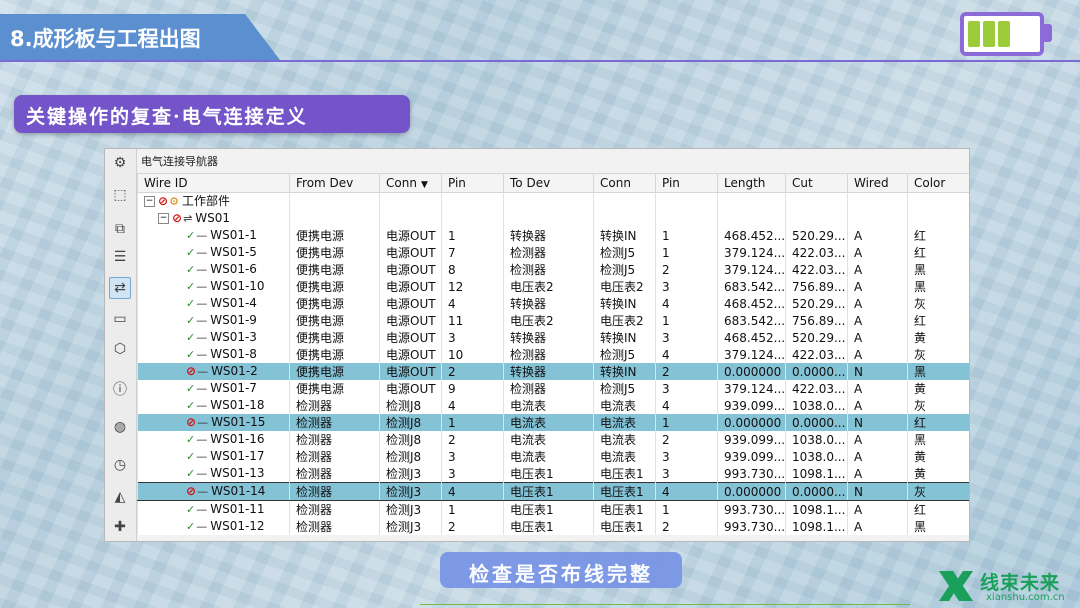 The height and width of the screenshot is (608, 1080). Describe the element at coordinates (120, 427) in the screenshot. I see `web-icon: ◍` at that location.